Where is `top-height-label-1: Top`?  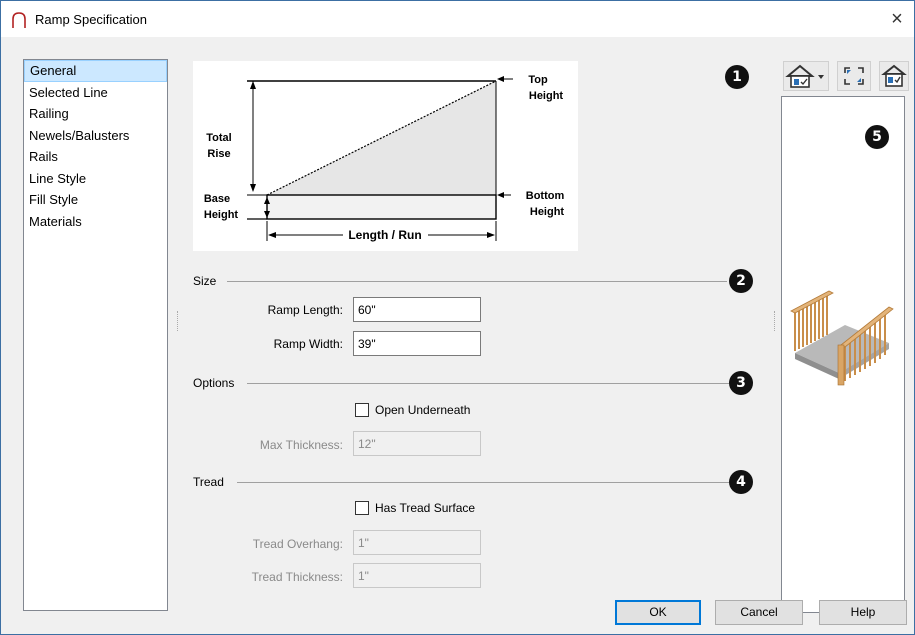 top-height-label-1: Top is located at coordinates (538, 80).